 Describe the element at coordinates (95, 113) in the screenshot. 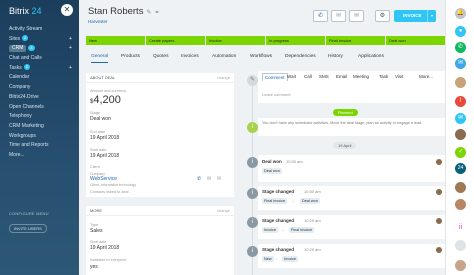

I see `stage-label: Stage` at that location.